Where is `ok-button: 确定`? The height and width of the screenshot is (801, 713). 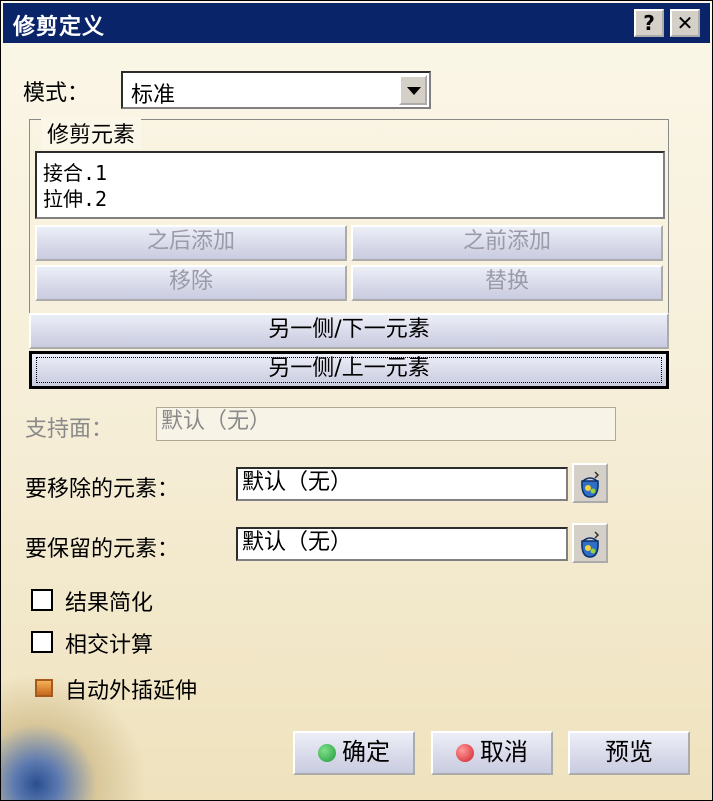
ok-button: 确定 is located at coordinates (354, 753).